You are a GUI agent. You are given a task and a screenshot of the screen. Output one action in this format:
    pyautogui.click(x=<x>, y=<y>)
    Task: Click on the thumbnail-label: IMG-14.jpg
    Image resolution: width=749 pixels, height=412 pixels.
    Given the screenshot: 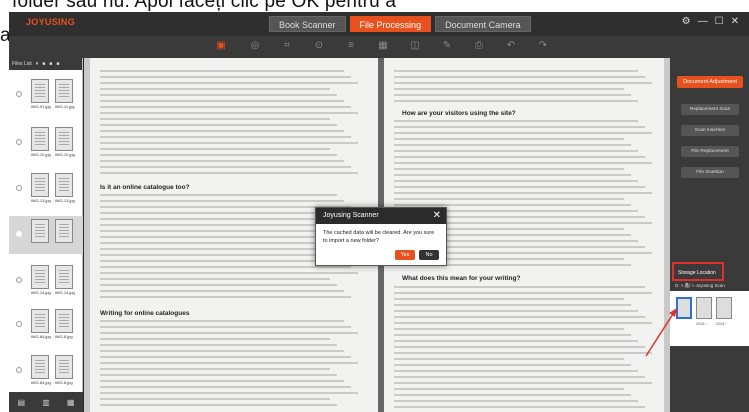 What is the action you would take?
    pyautogui.click(x=41, y=292)
    